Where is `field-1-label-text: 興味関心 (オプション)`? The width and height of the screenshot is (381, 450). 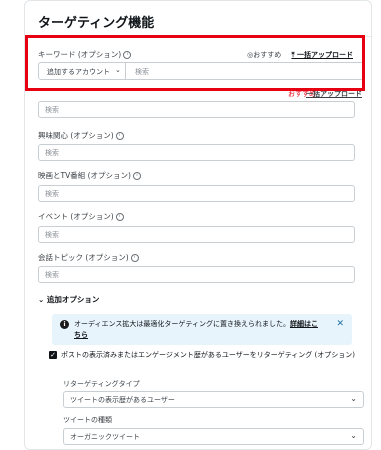
field-1-label-text: 興味関心 (オプション) is located at coordinates (76, 135).